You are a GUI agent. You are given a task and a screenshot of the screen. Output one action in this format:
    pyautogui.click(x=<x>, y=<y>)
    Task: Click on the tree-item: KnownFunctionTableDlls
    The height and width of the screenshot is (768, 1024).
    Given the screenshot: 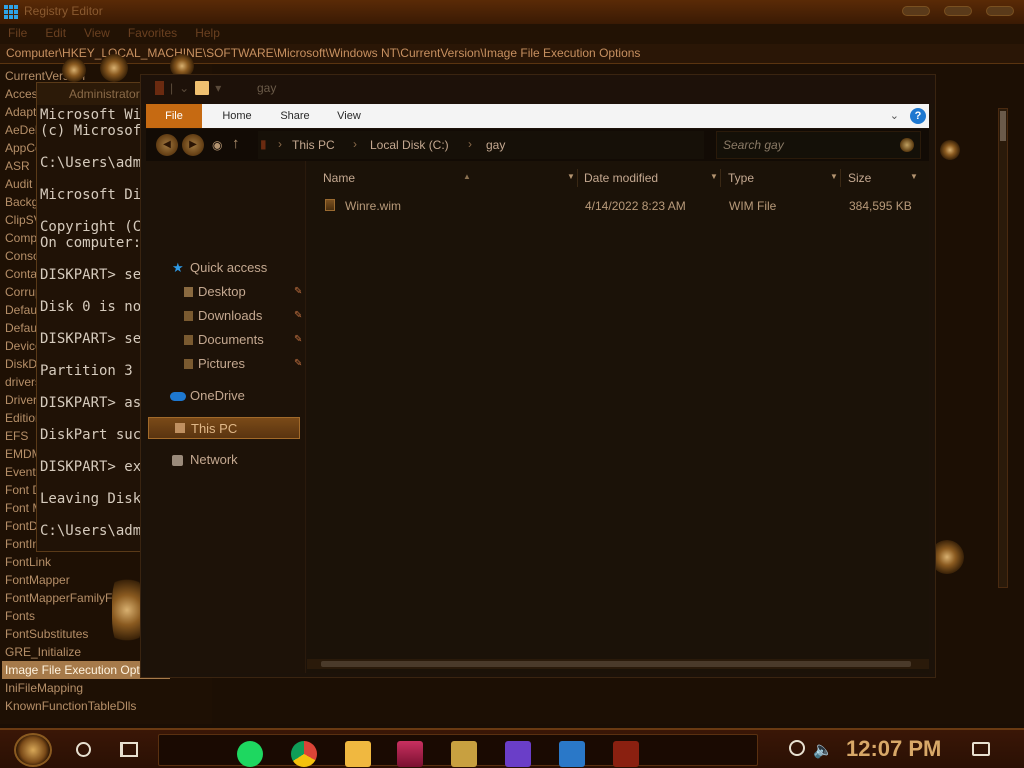 What is the action you would take?
    pyautogui.click(x=70, y=706)
    